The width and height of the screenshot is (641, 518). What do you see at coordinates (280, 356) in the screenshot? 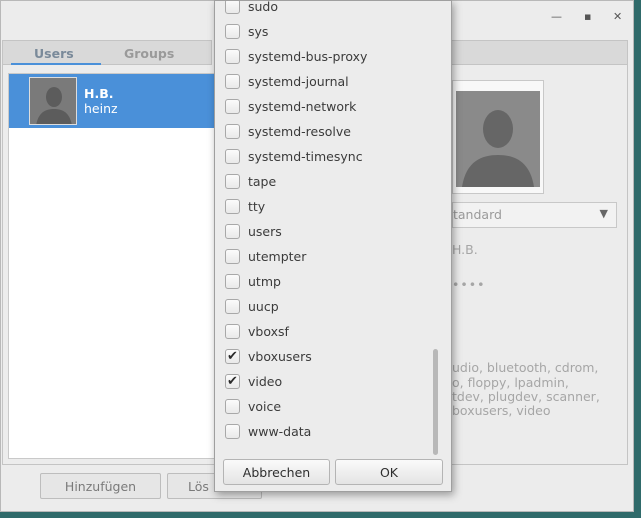
I see `group-item-label: vboxusers` at bounding box center [280, 356].